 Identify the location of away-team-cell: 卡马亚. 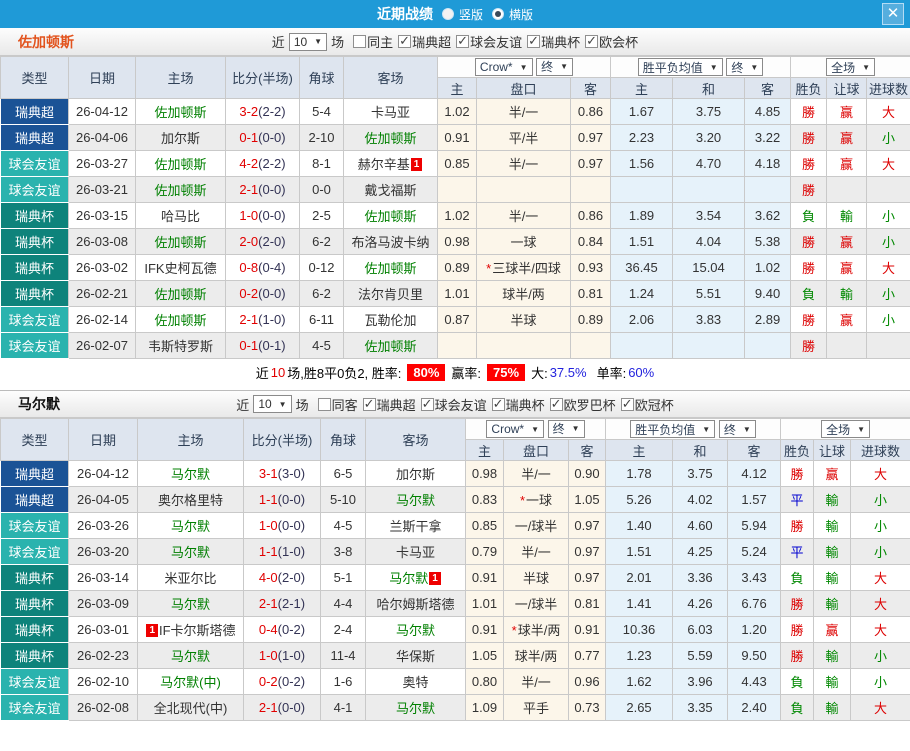
(390, 111).